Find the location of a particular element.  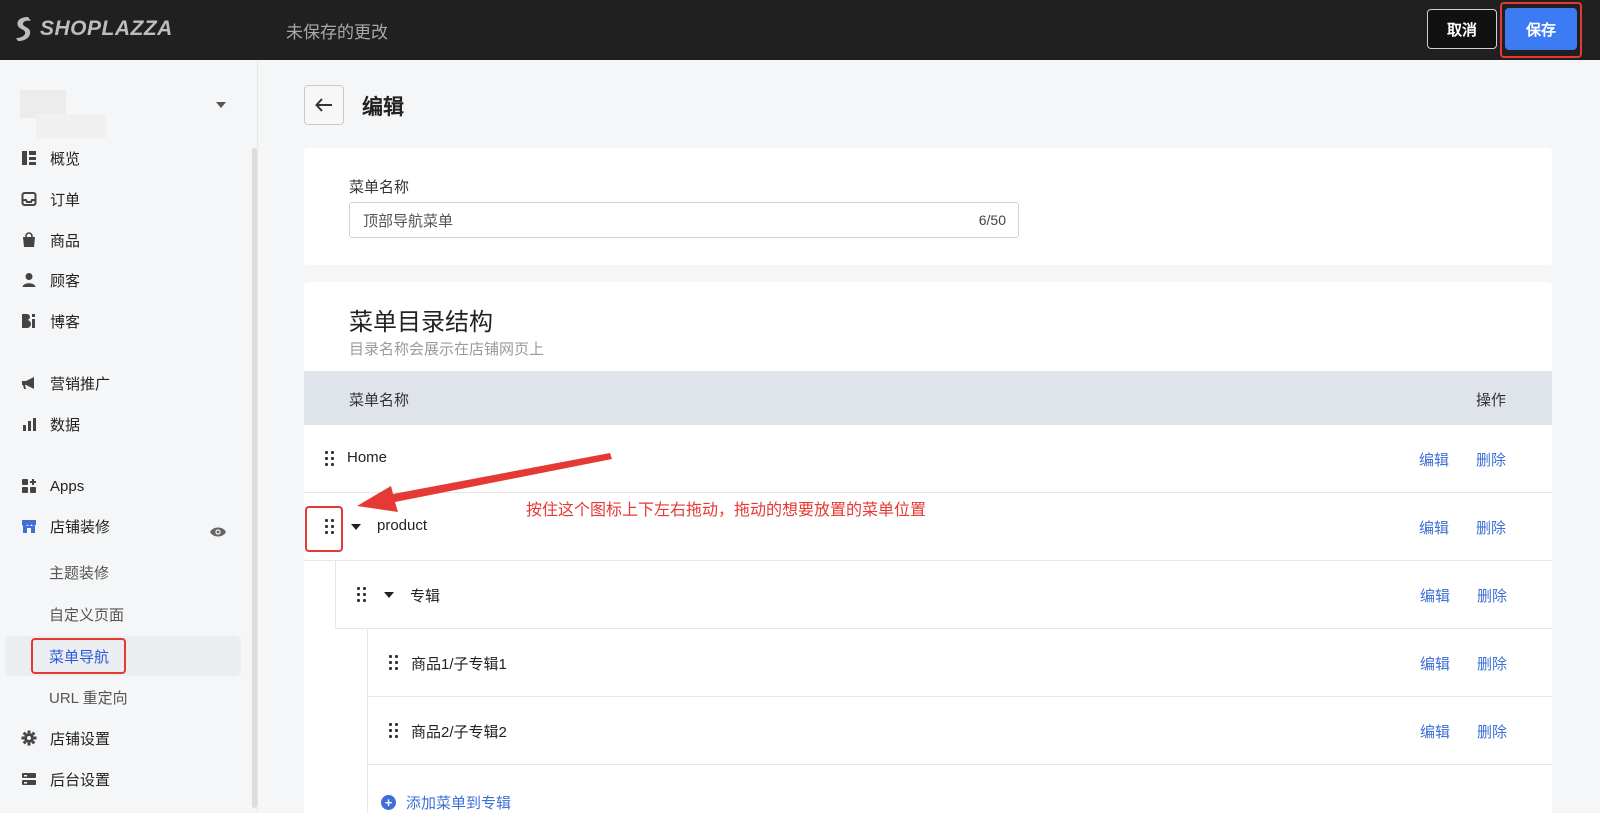

section-title: 菜单目录结构 is located at coordinates (421, 322).